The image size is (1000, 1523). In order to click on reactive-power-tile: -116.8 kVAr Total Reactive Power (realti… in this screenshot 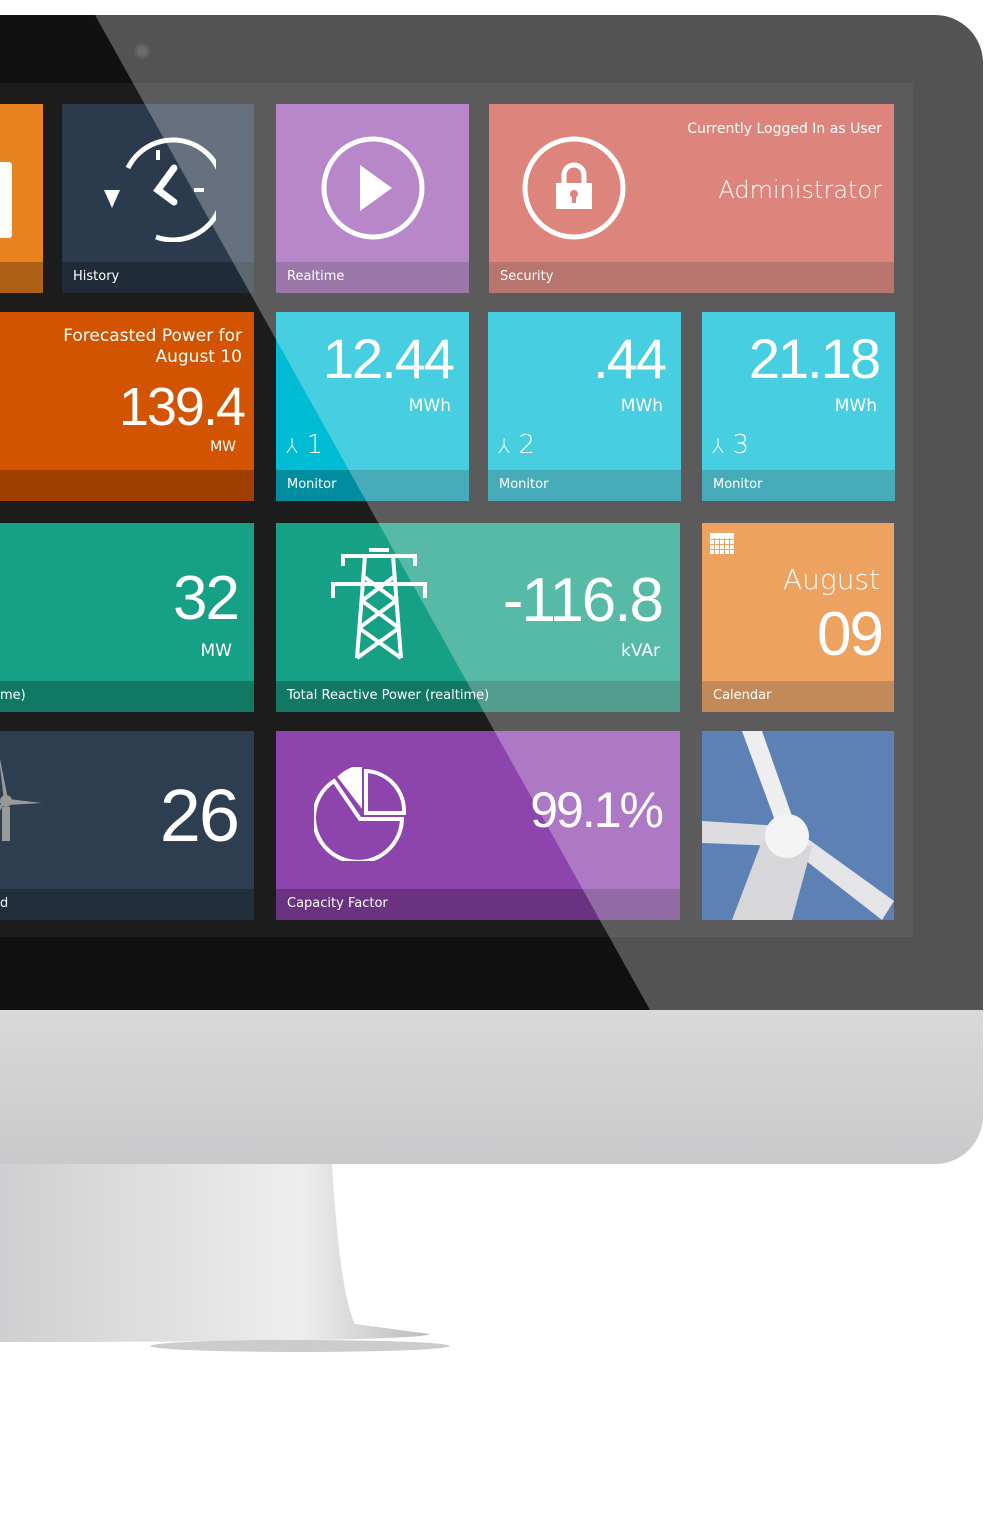, I will do `click(478, 617)`.